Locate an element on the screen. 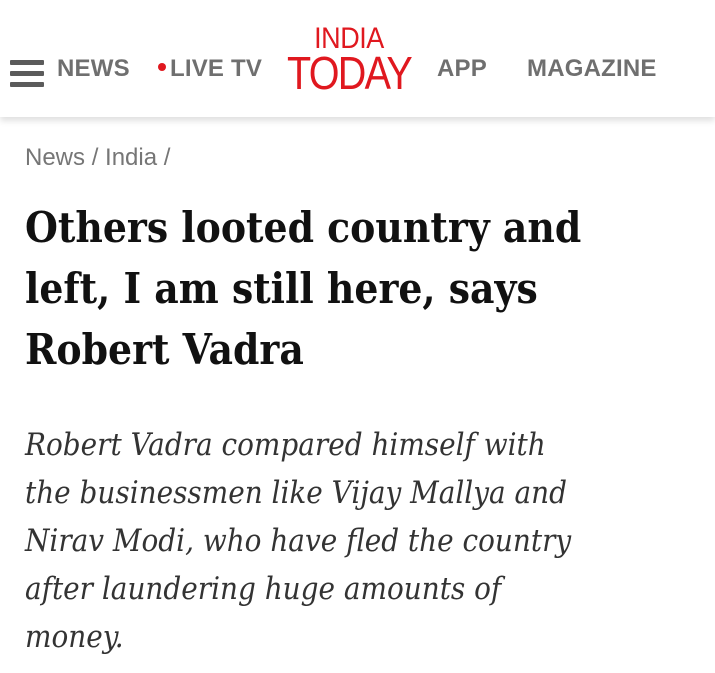  india-today-logo: INDIA TODAY is located at coordinates (349, 61).